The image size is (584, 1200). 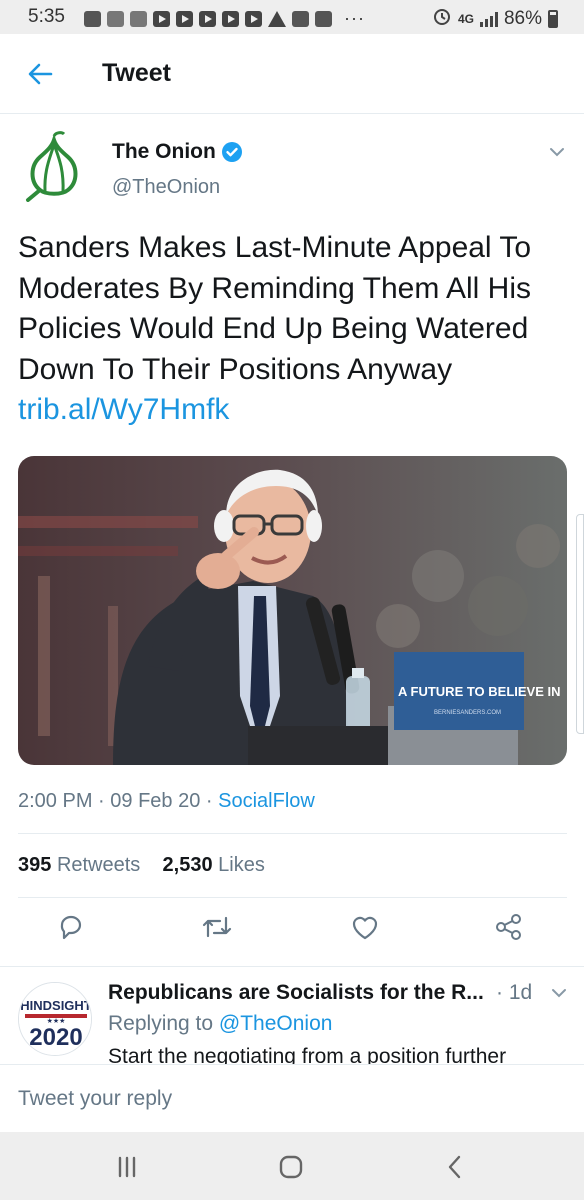 I want to click on status-right: 4G 86%, so click(x=495, y=19).